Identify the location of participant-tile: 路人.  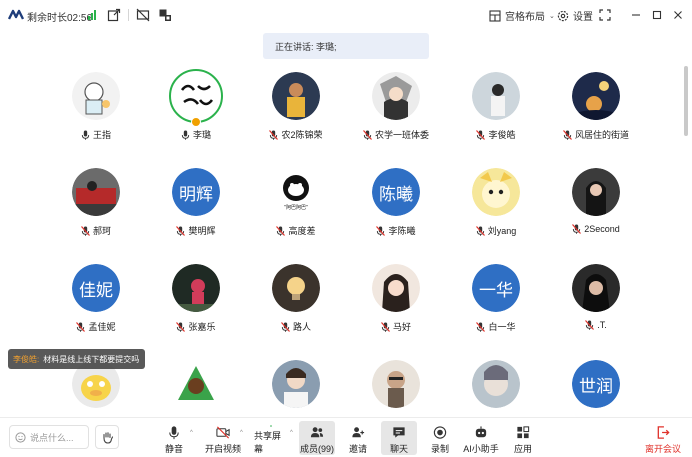
(296, 308).